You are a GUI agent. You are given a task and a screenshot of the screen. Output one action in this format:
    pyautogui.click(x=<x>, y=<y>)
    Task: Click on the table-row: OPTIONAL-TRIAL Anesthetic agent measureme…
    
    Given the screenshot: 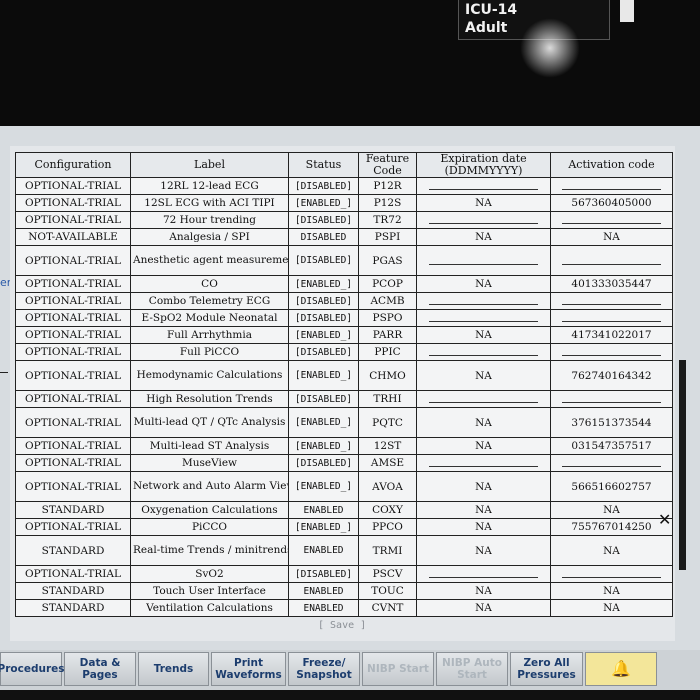 What is the action you would take?
    pyautogui.click(x=344, y=260)
    